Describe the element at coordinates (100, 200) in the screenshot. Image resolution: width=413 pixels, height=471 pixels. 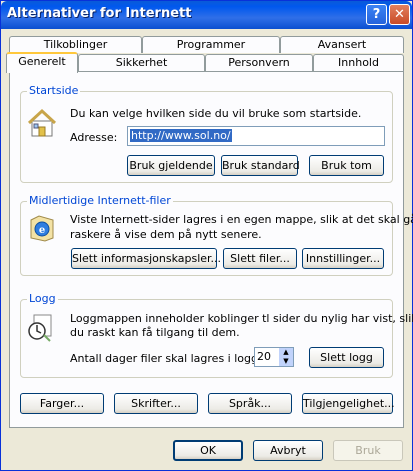
I see `temp-files-title: Midlertidige Internett-filer` at that location.